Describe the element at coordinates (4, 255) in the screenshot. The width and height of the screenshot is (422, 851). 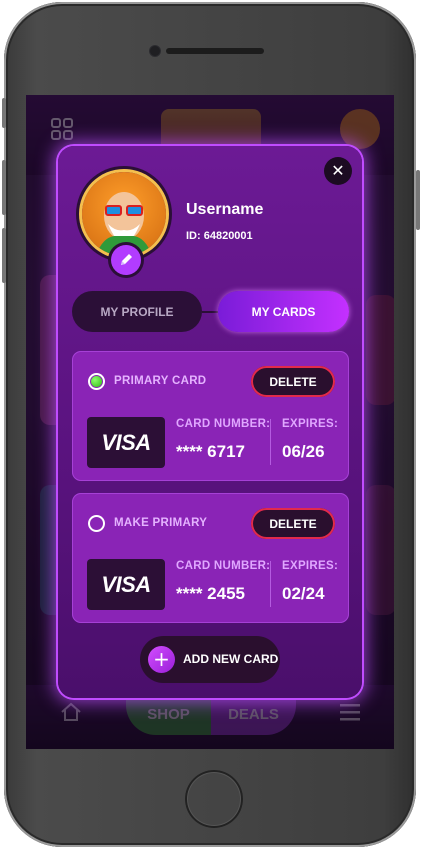
I see `volume-down-button` at that location.